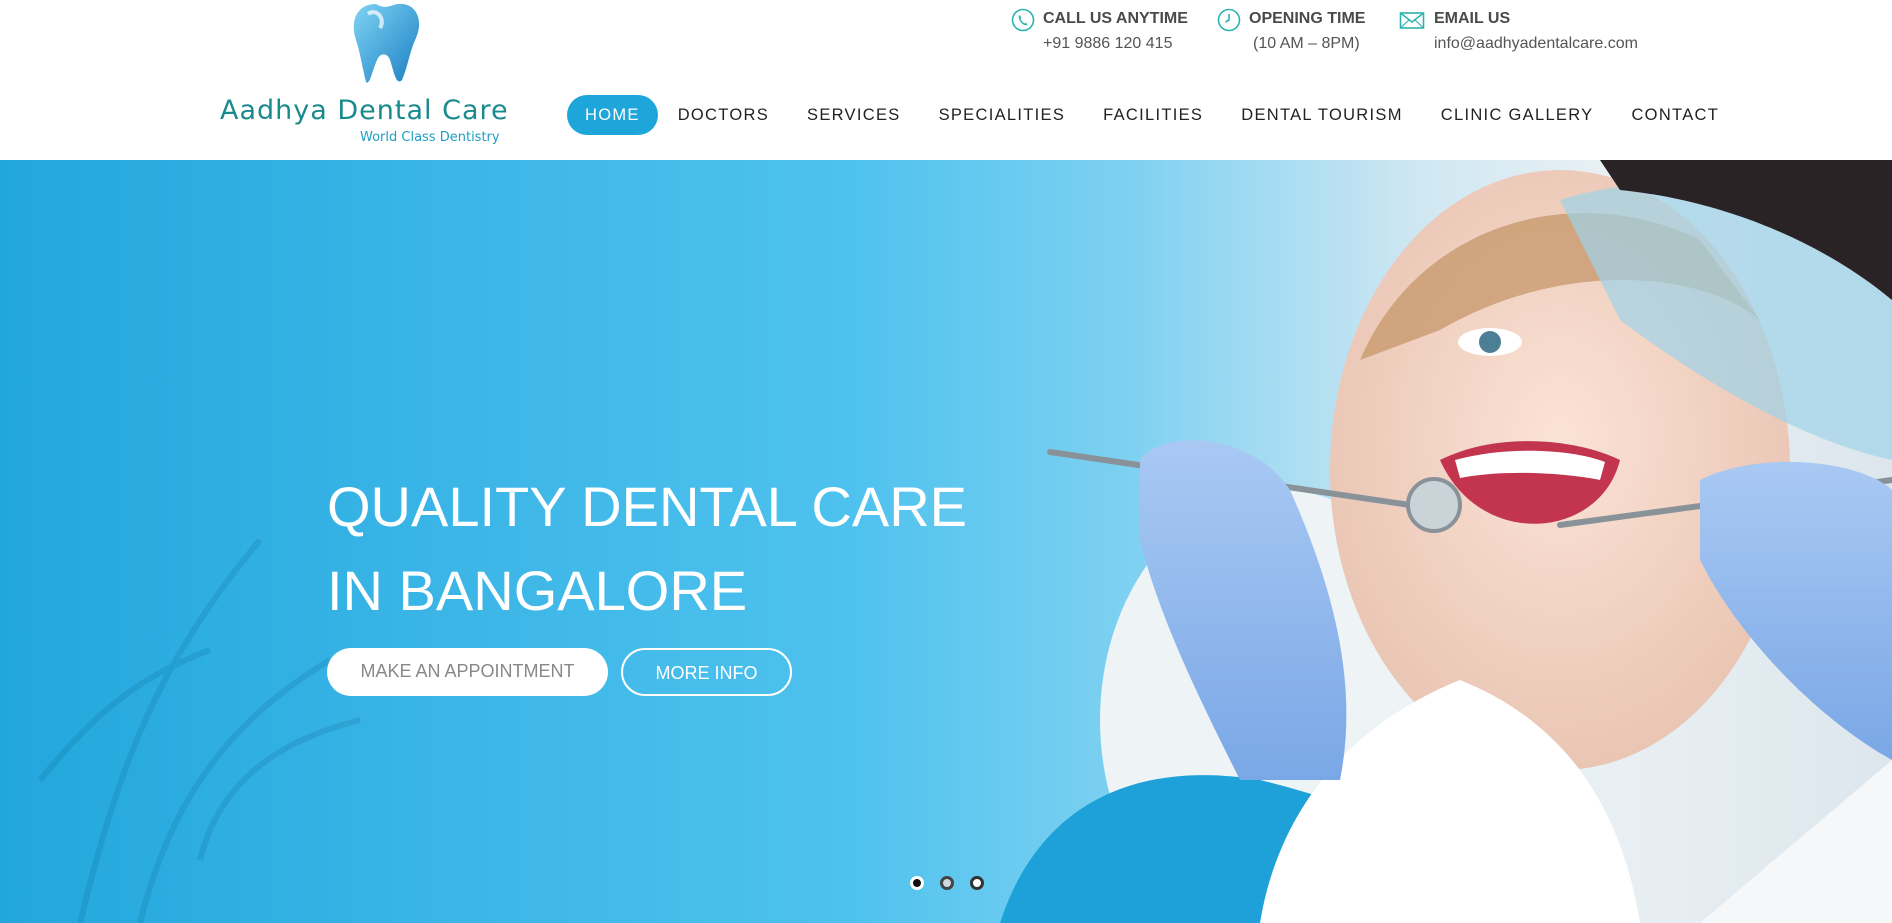 This screenshot has width=1892, height=923. What do you see at coordinates (364, 110) in the screenshot?
I see `brand-name: Aadhya Dental Care` at bounding box center [364, 110].